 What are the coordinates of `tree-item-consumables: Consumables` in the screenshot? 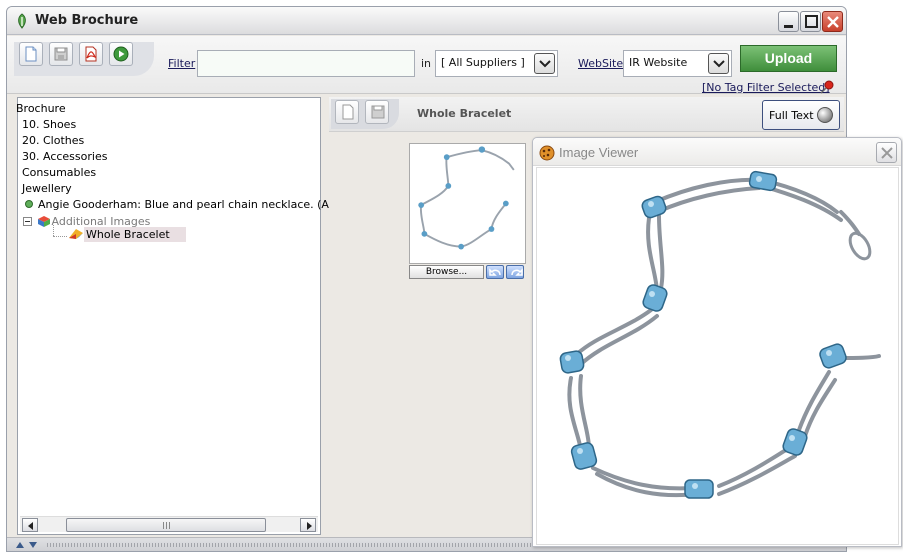 It's located at (59, 172).